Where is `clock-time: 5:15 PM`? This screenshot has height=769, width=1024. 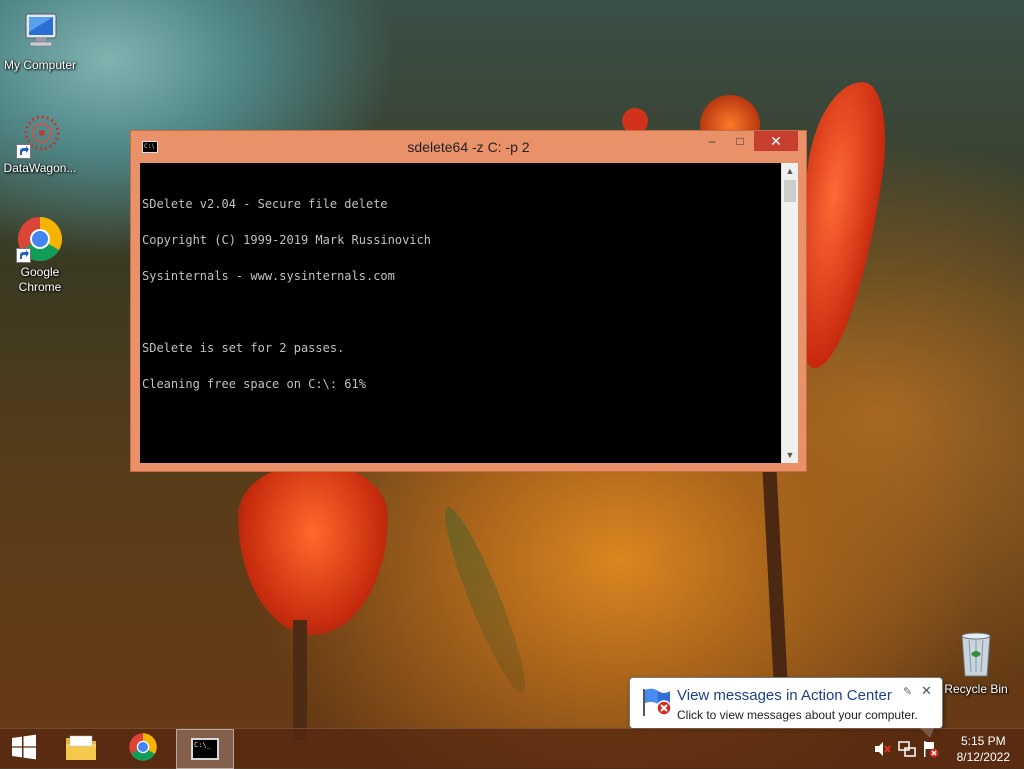
clock-time: 5:15 PM is located at coordinates (983, 741).